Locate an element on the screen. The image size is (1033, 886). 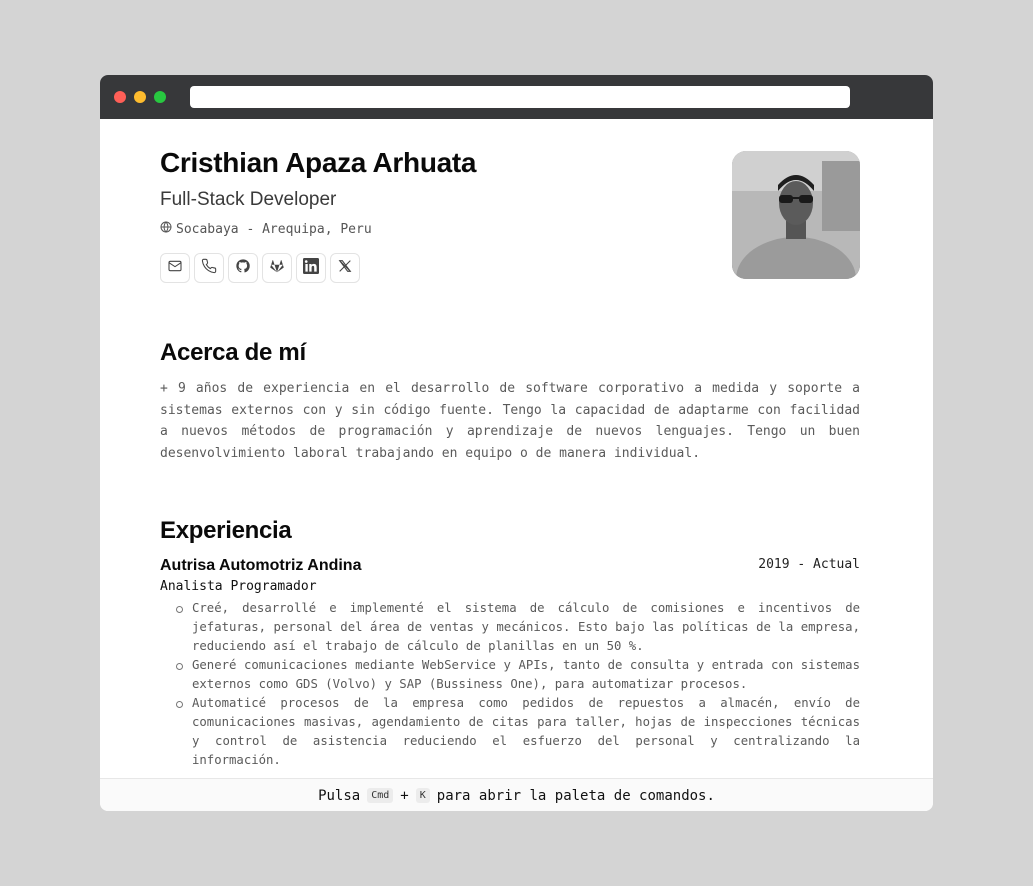
mail-icon is located at coordinates (175, 268).